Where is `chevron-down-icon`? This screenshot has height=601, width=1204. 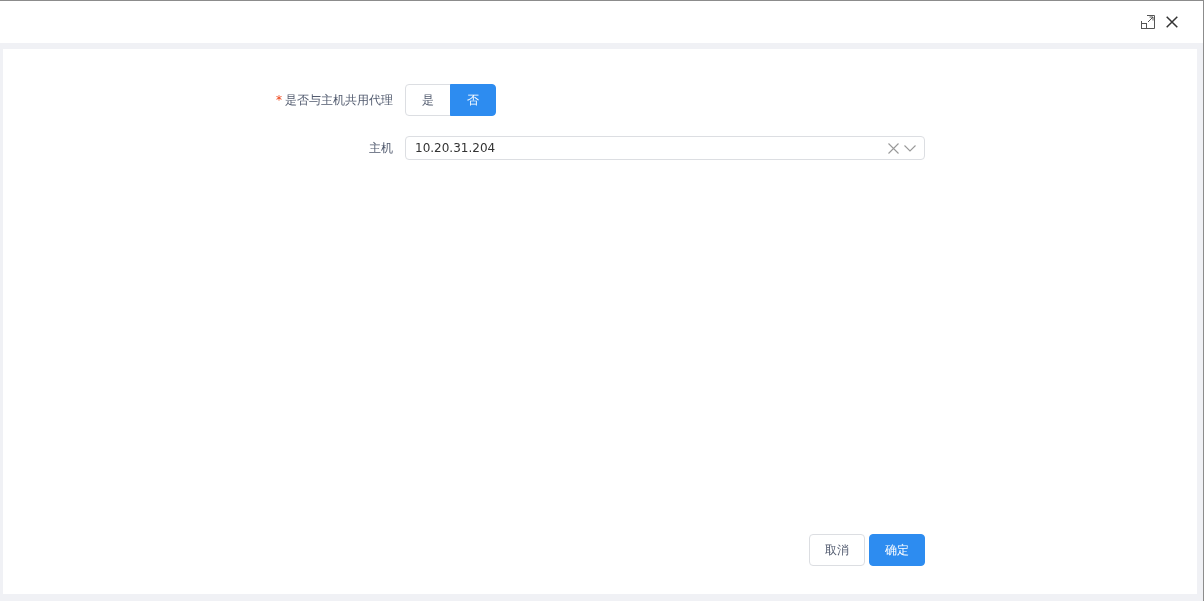 chevron-down-icon is located at coordinates (910, 148).